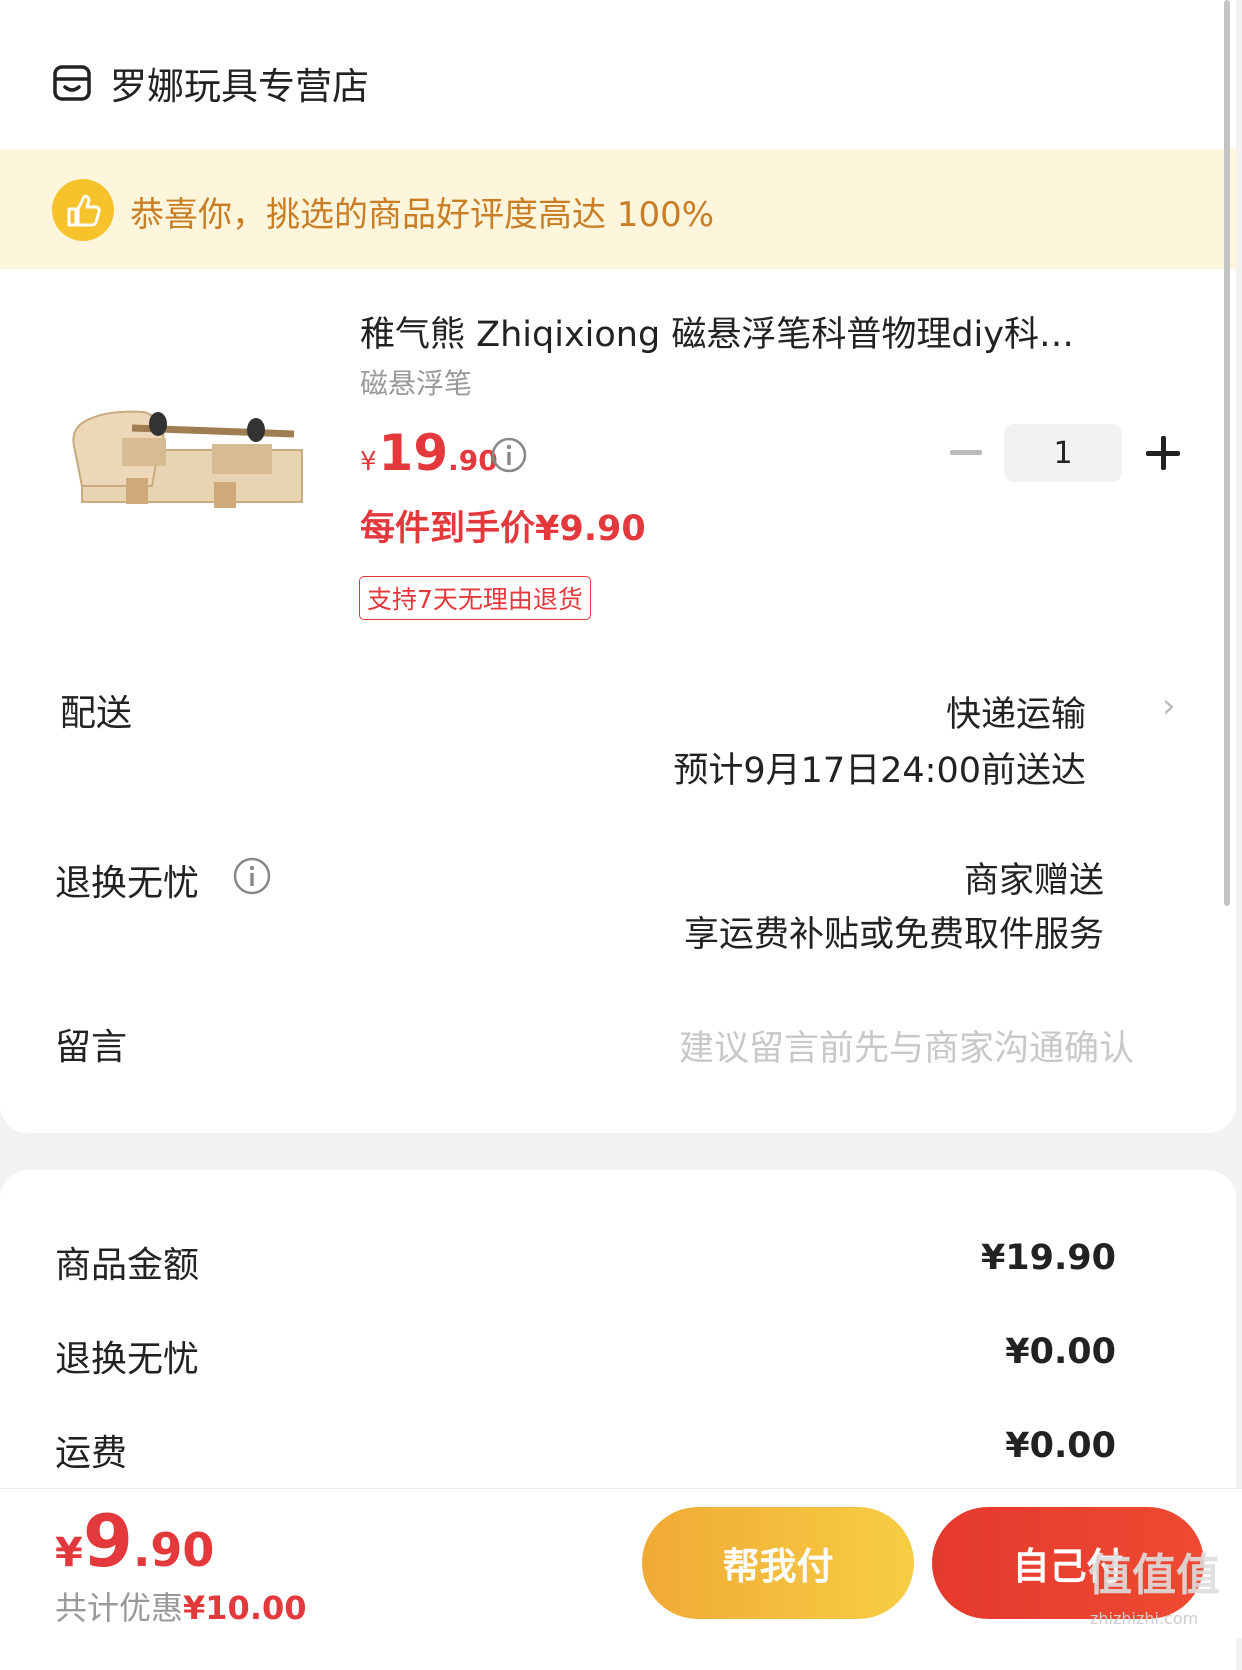 This screenshot has height=1670, width=1242. I want to click on returns-desc: 享运费补贴或免费取件服务, so click(893, 935).